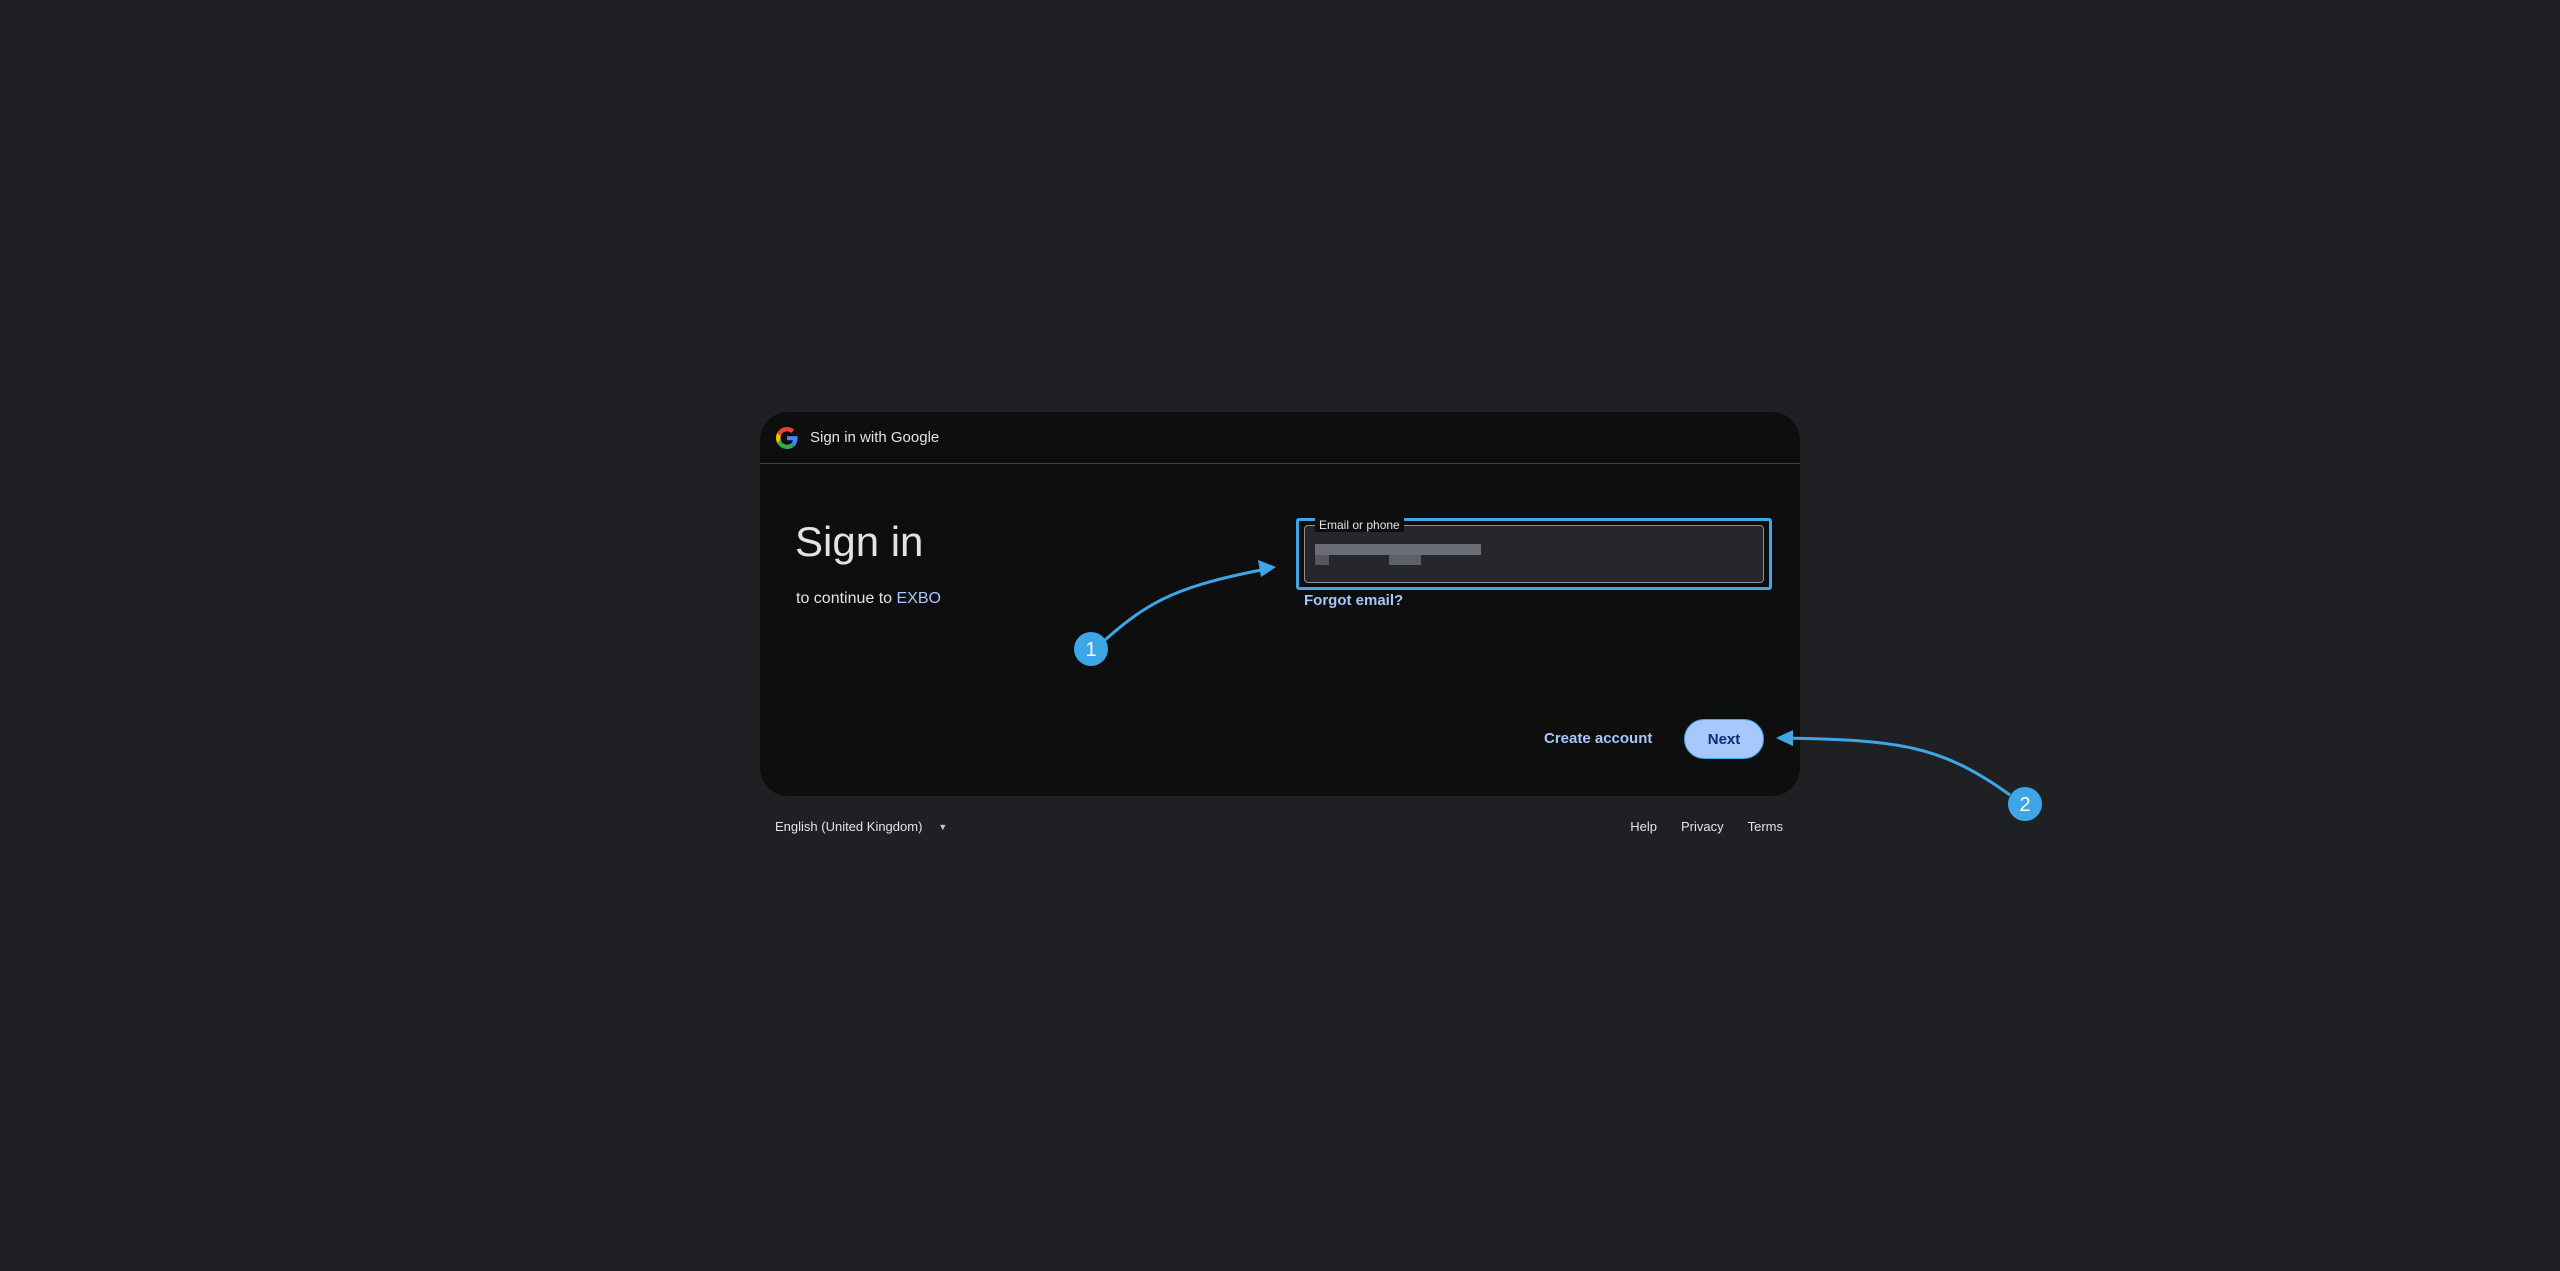 This screenshot has width=2560, height=1271. Describe the element at coordinates (1359, 525) in the screenshot. I see `email-field-label: Email or phone` at that location.